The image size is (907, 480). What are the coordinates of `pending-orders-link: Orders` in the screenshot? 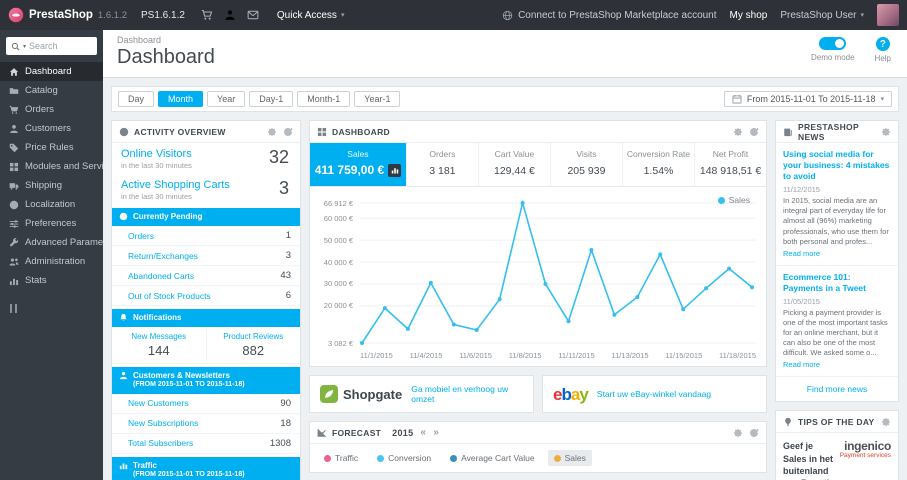 It's located at (141, 236).